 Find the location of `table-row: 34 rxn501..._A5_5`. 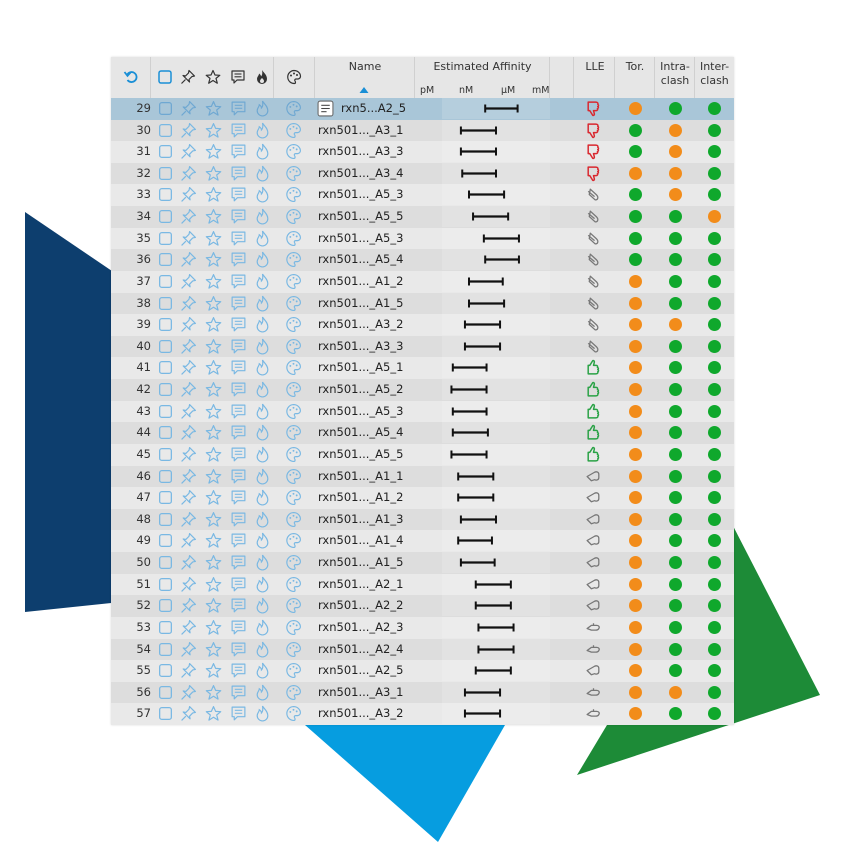

table-row: 34 rxn501..._A5_5 is located at coordinates (422, 217).